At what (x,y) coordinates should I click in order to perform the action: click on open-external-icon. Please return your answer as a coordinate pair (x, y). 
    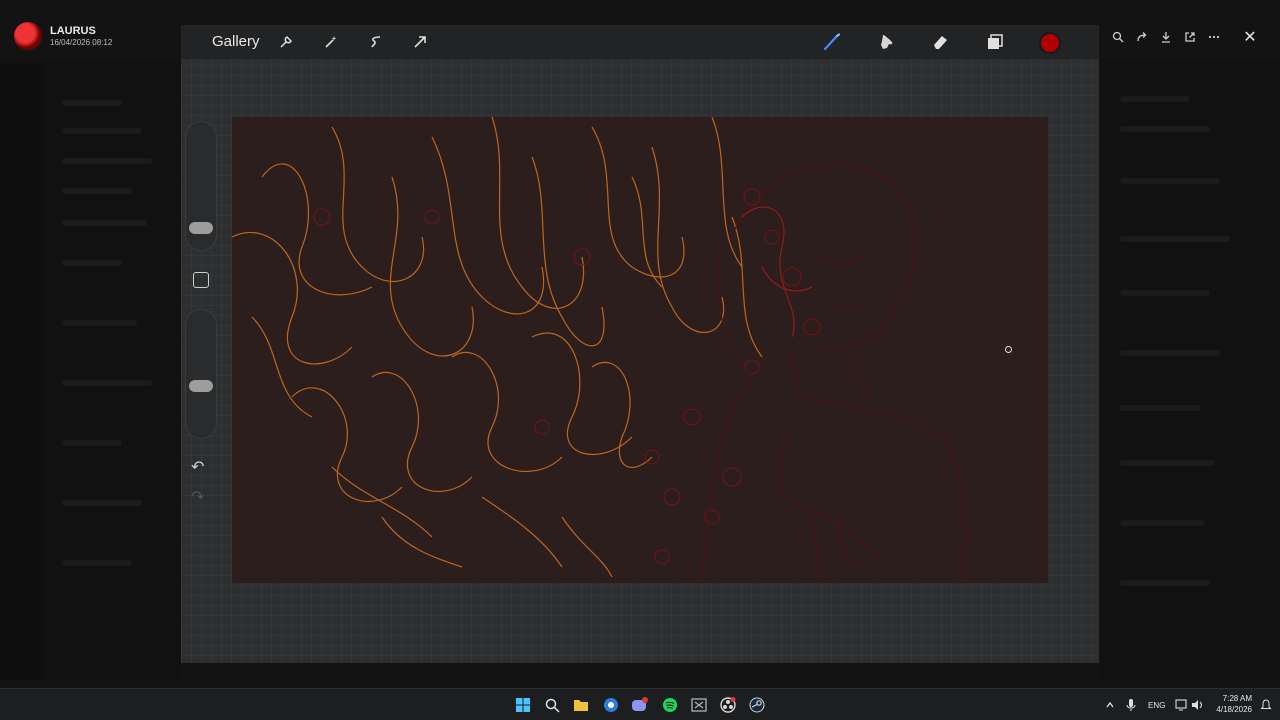
    Looking at the image, I should click on (1190, 37).